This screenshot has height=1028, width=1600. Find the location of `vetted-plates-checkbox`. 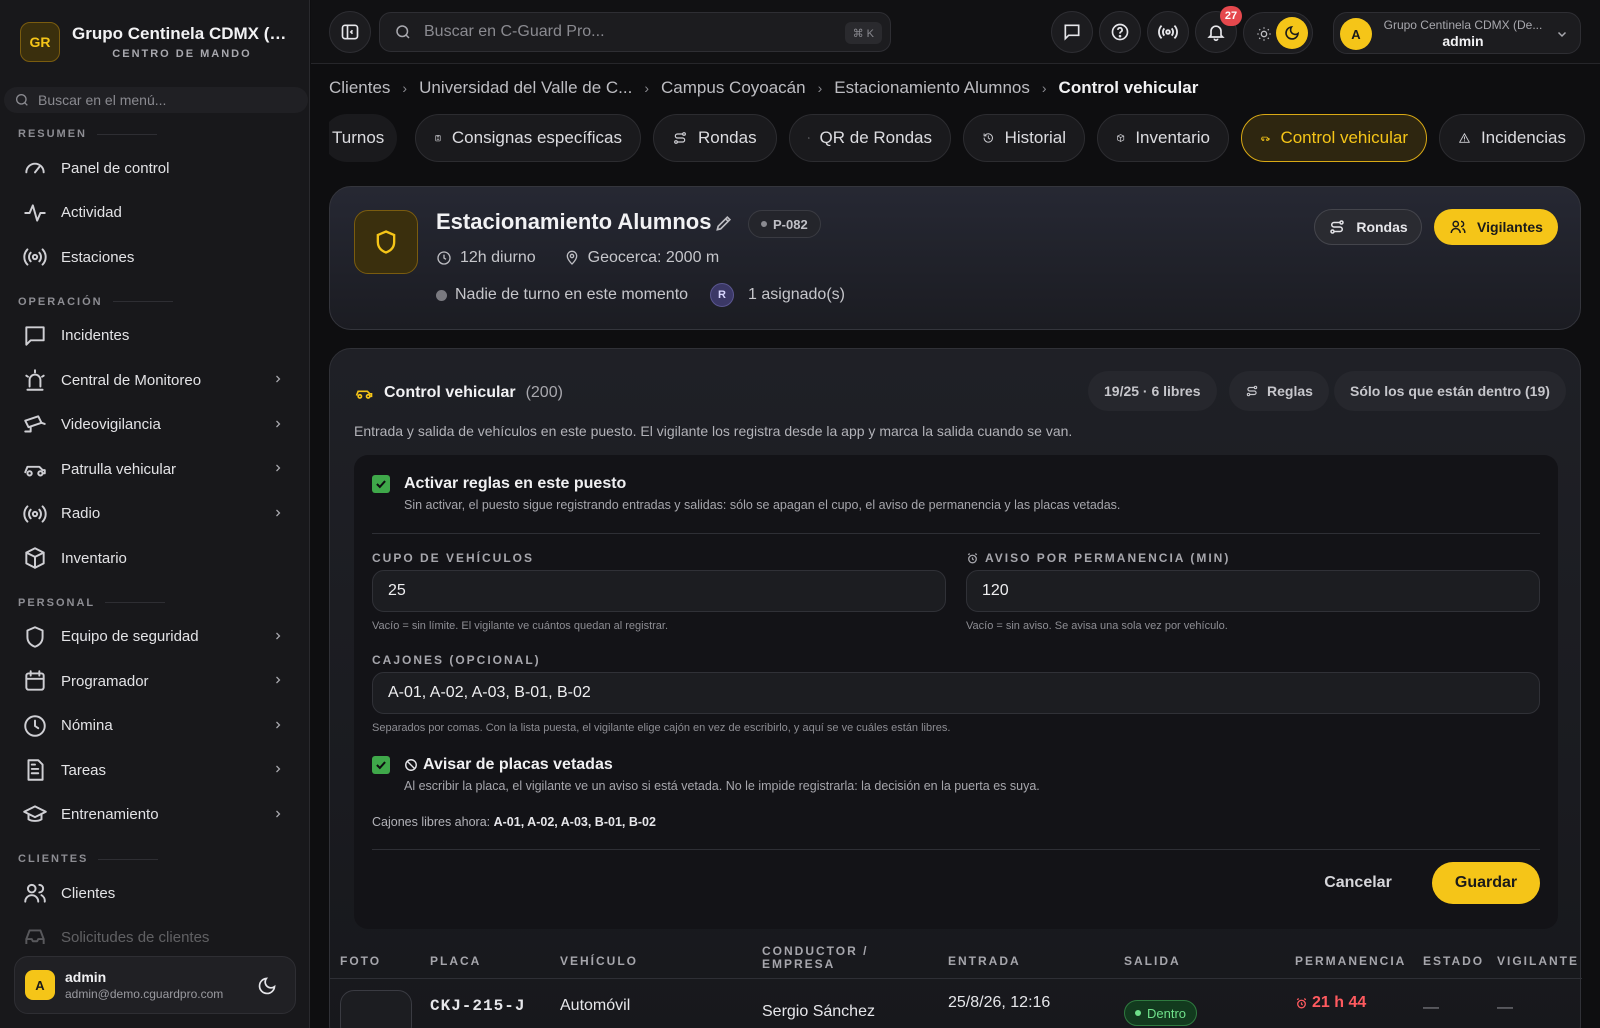

vetted-plates-checkbox is located at coordinates (381, 765).